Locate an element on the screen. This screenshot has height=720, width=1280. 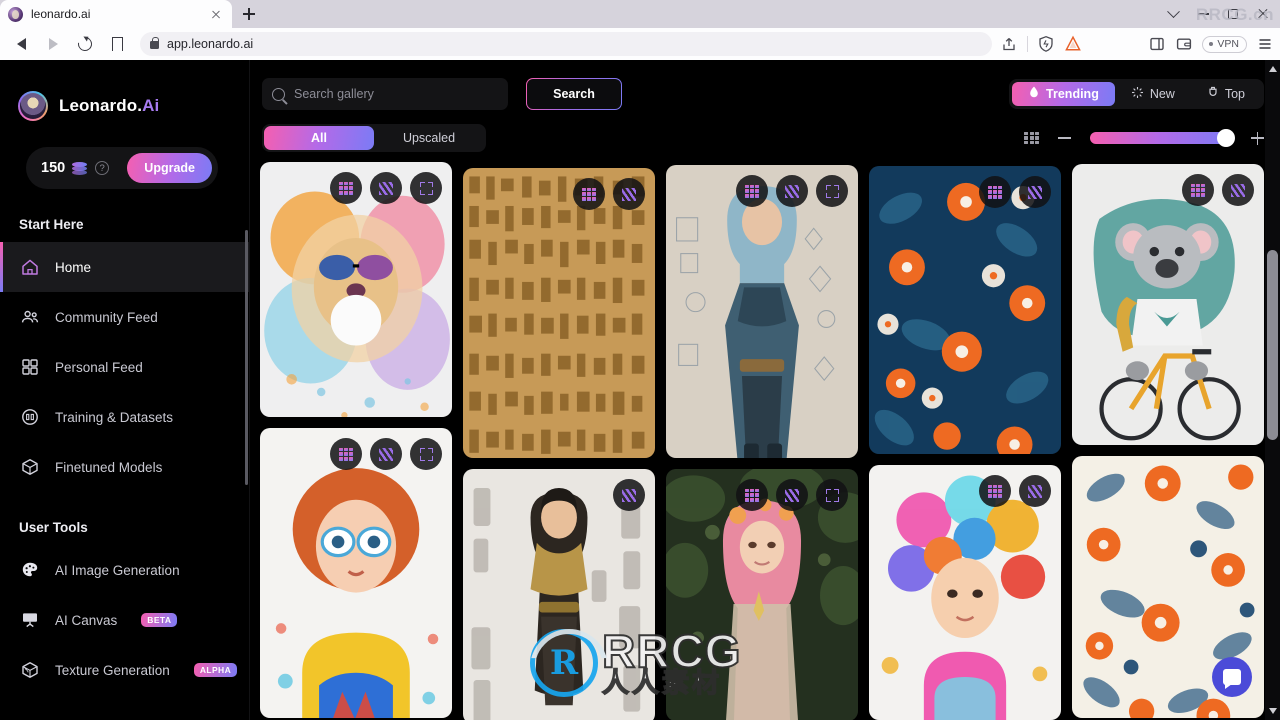
forward-icon is located at coordinates (53, 44).